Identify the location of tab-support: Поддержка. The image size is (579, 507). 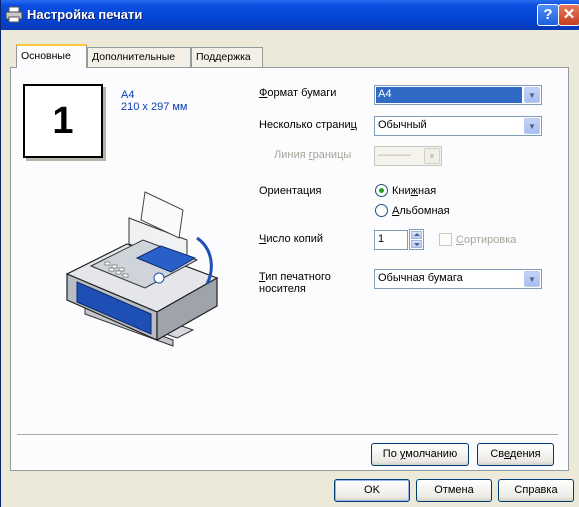
(227, 57).